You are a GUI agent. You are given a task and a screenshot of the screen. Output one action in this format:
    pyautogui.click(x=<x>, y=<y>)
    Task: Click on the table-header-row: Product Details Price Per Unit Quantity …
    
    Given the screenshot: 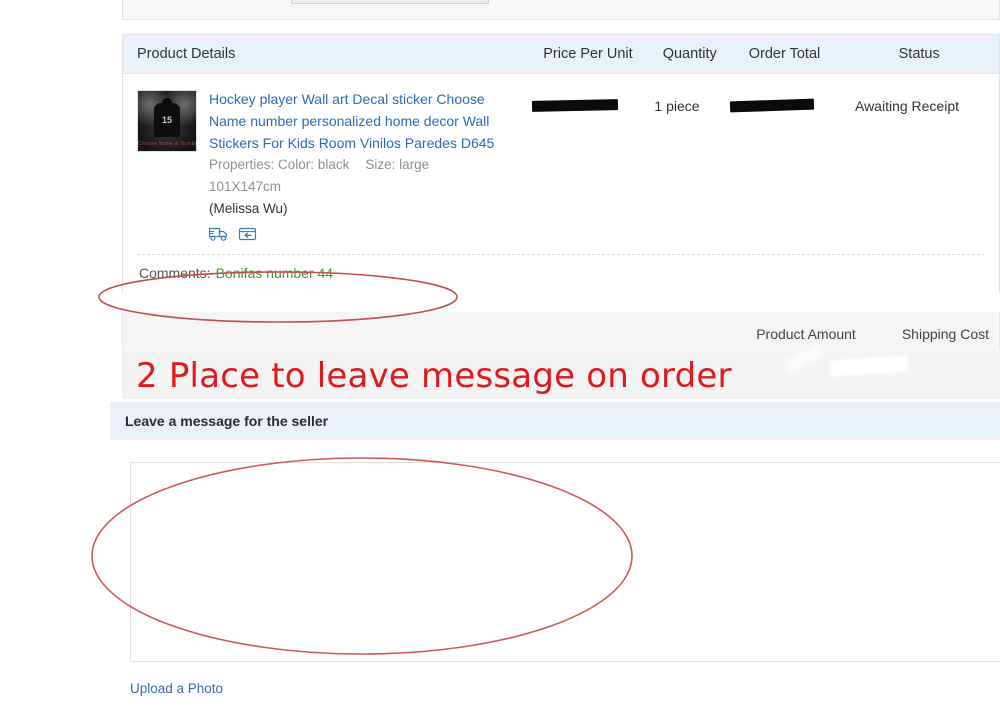 What is the action you would take?
    pyautogui.click(x=561, y=54)
    